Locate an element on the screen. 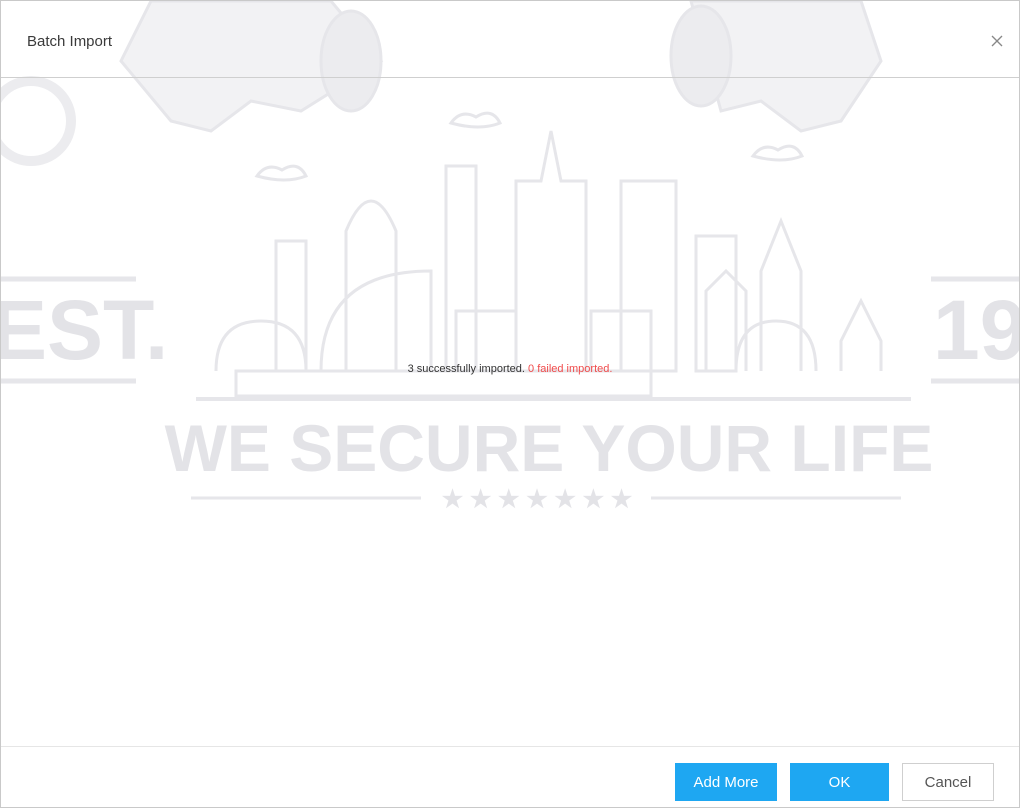 This screenshot has height=808, width=1020. close-button is located at coordinates (997, 41).